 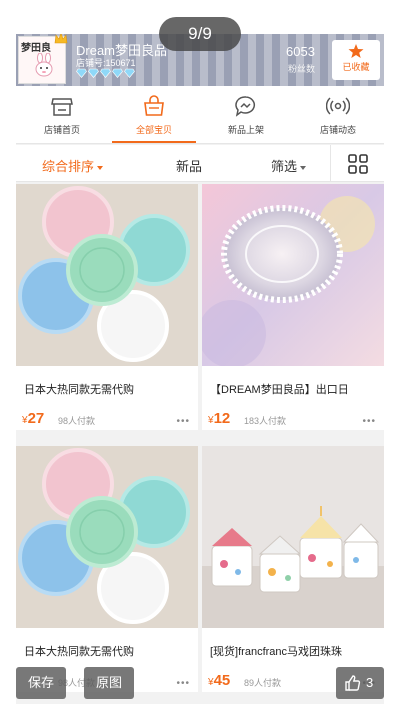 I want to click on nav-label: 店铺首页, so click(x=61, y=130).